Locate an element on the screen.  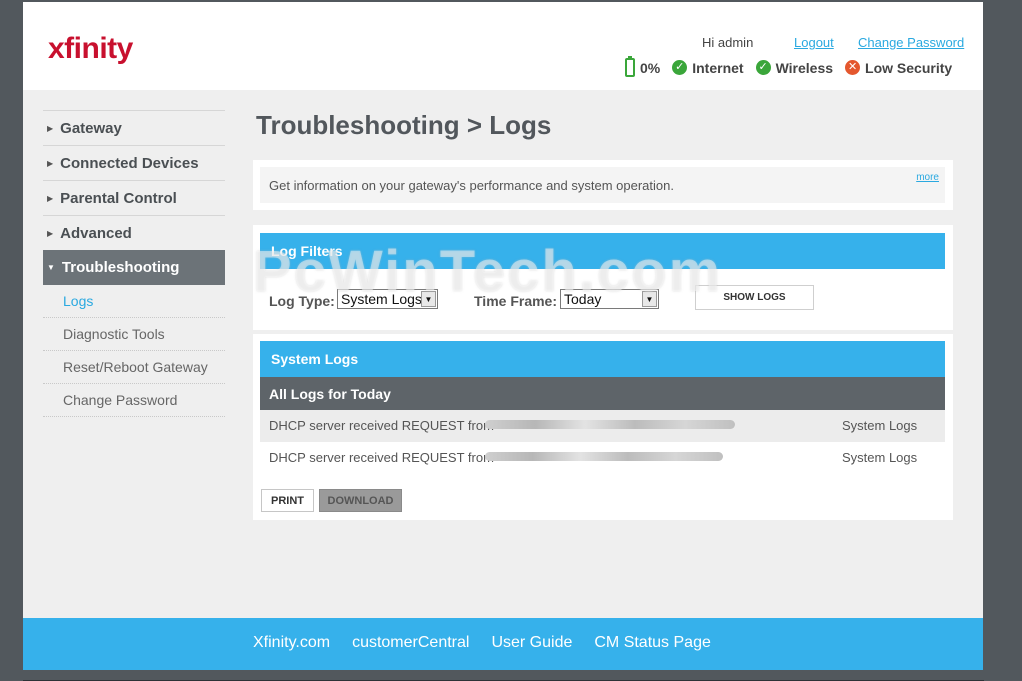
sidebar-subitem-logs: Logs is located at coordinates (134, 301).